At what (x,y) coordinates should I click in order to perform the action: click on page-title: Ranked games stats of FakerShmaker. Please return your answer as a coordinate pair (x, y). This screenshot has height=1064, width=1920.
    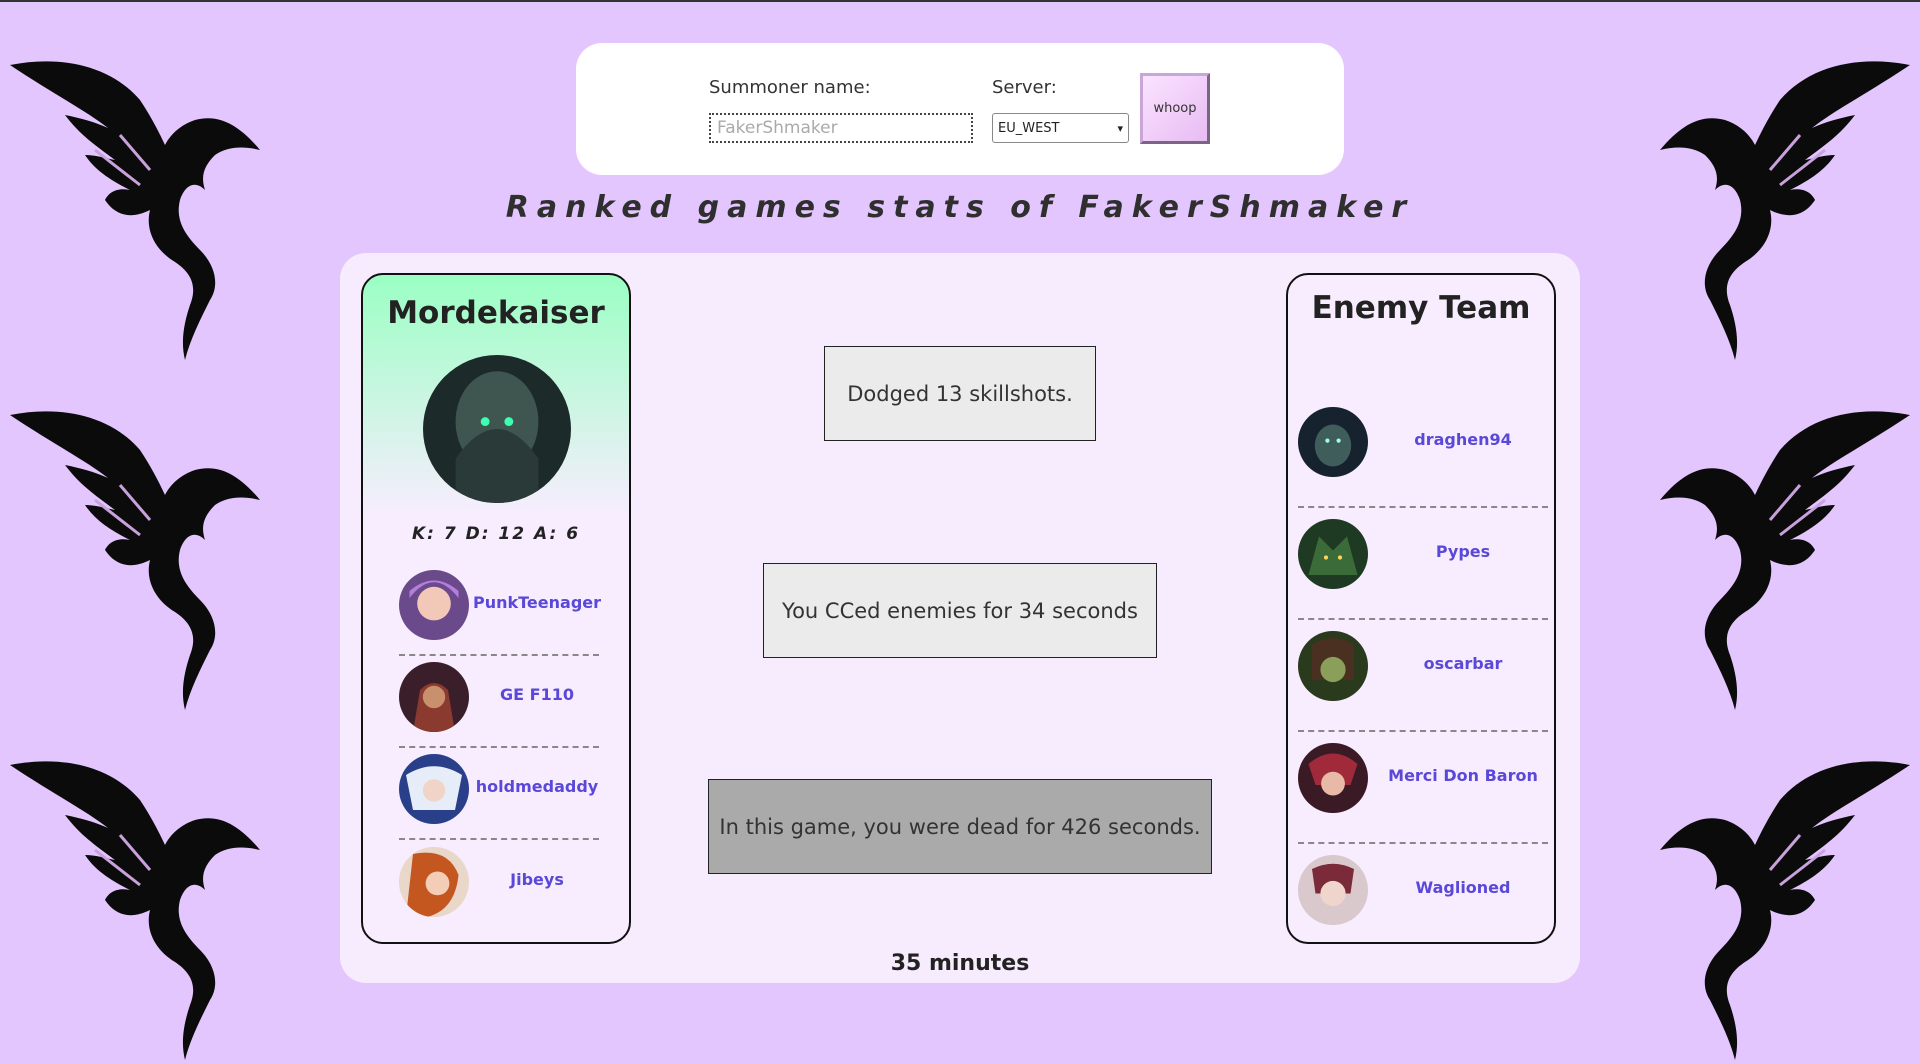
    Looking at the image, I should click on (960, 207).